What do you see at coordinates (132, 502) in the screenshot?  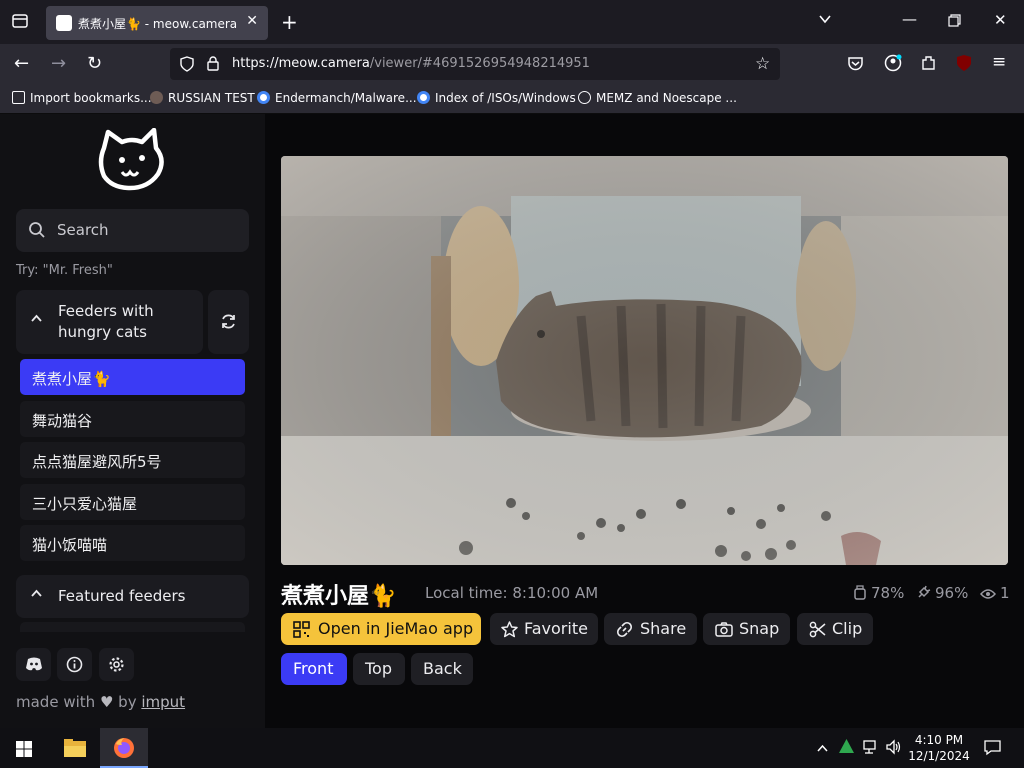 I see `feeder-item: 三小只爱心猫屋` at bounding box center [132, 502].